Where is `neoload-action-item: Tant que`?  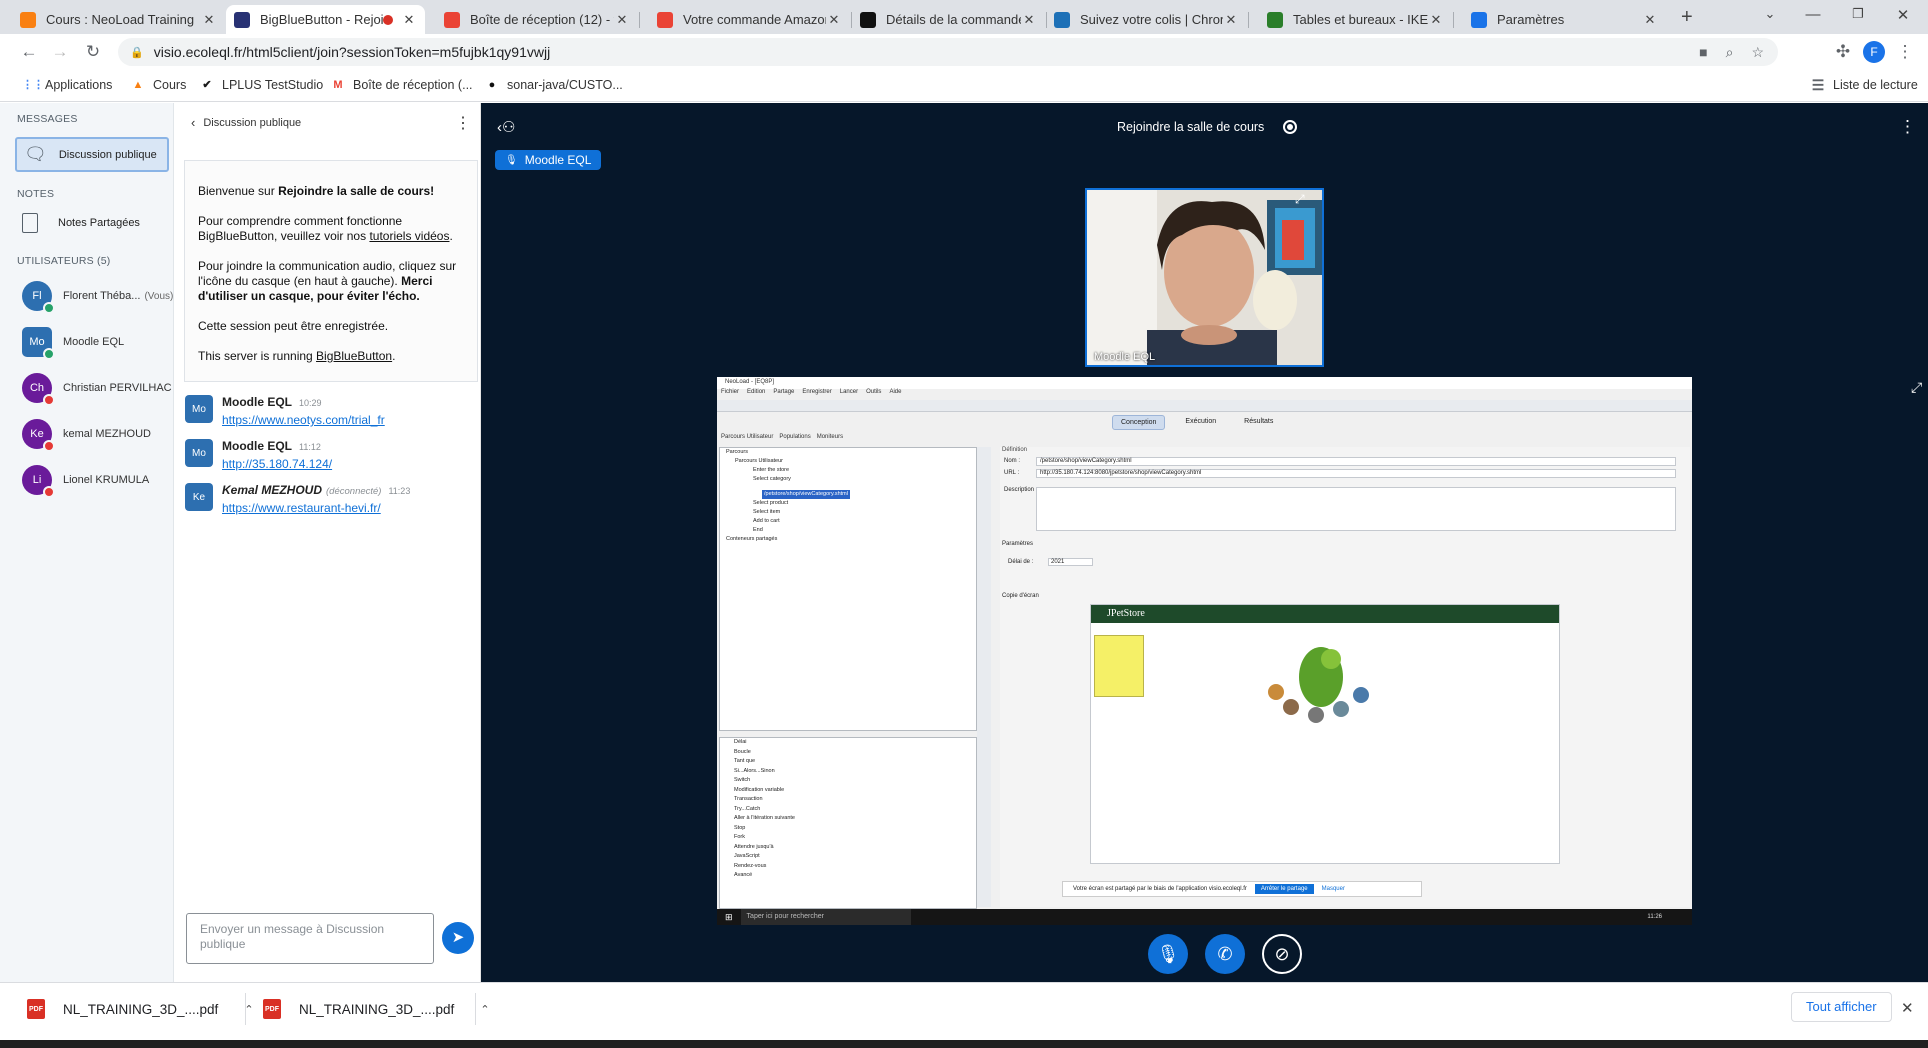
neoload-action-item: Tant que is located at coordinates (848, 762).